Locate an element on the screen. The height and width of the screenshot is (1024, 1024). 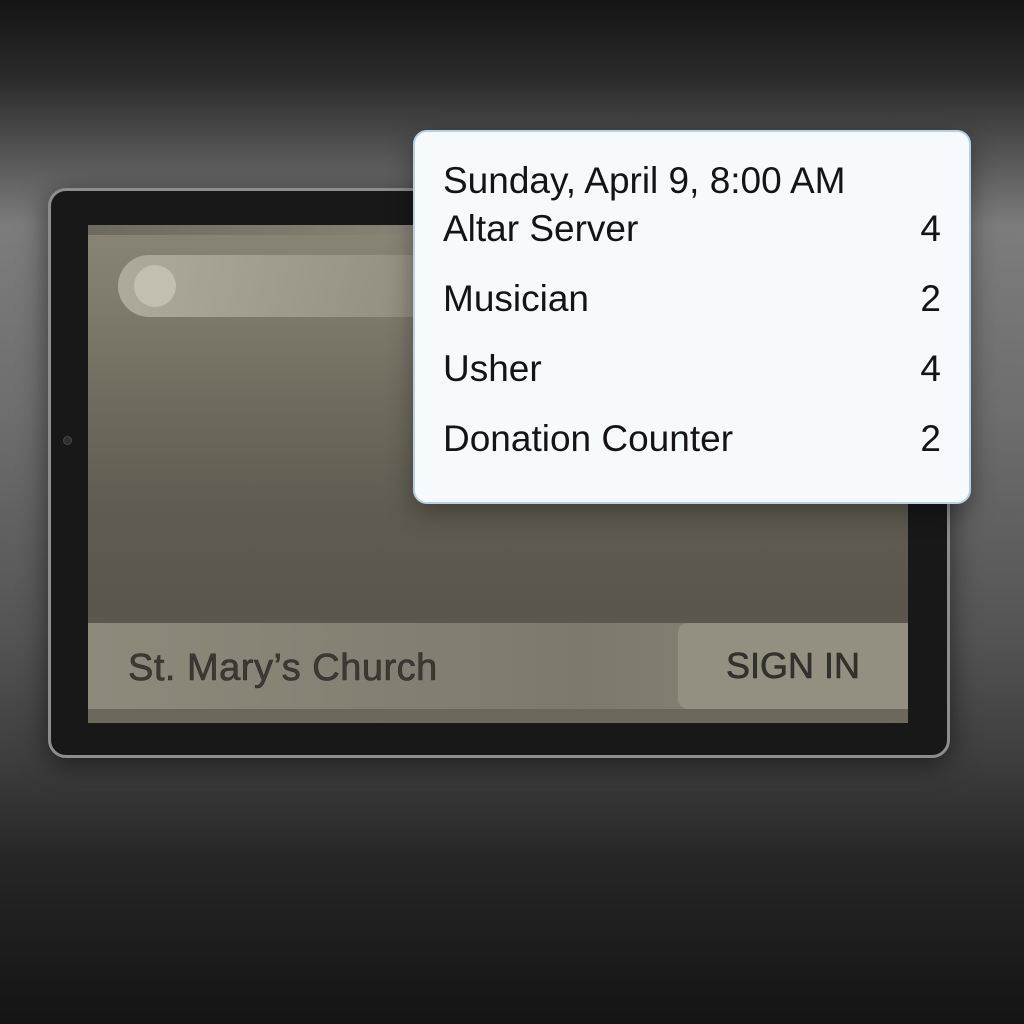
role-name: Altar Server is located at coordinates (541, 228).